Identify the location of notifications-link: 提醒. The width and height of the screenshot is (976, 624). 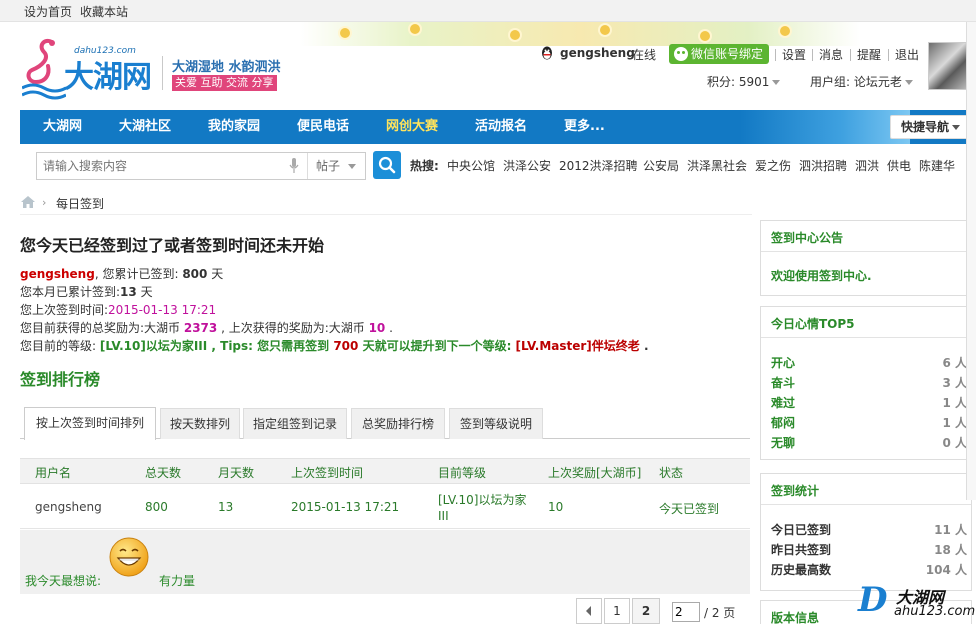
(869, 54).